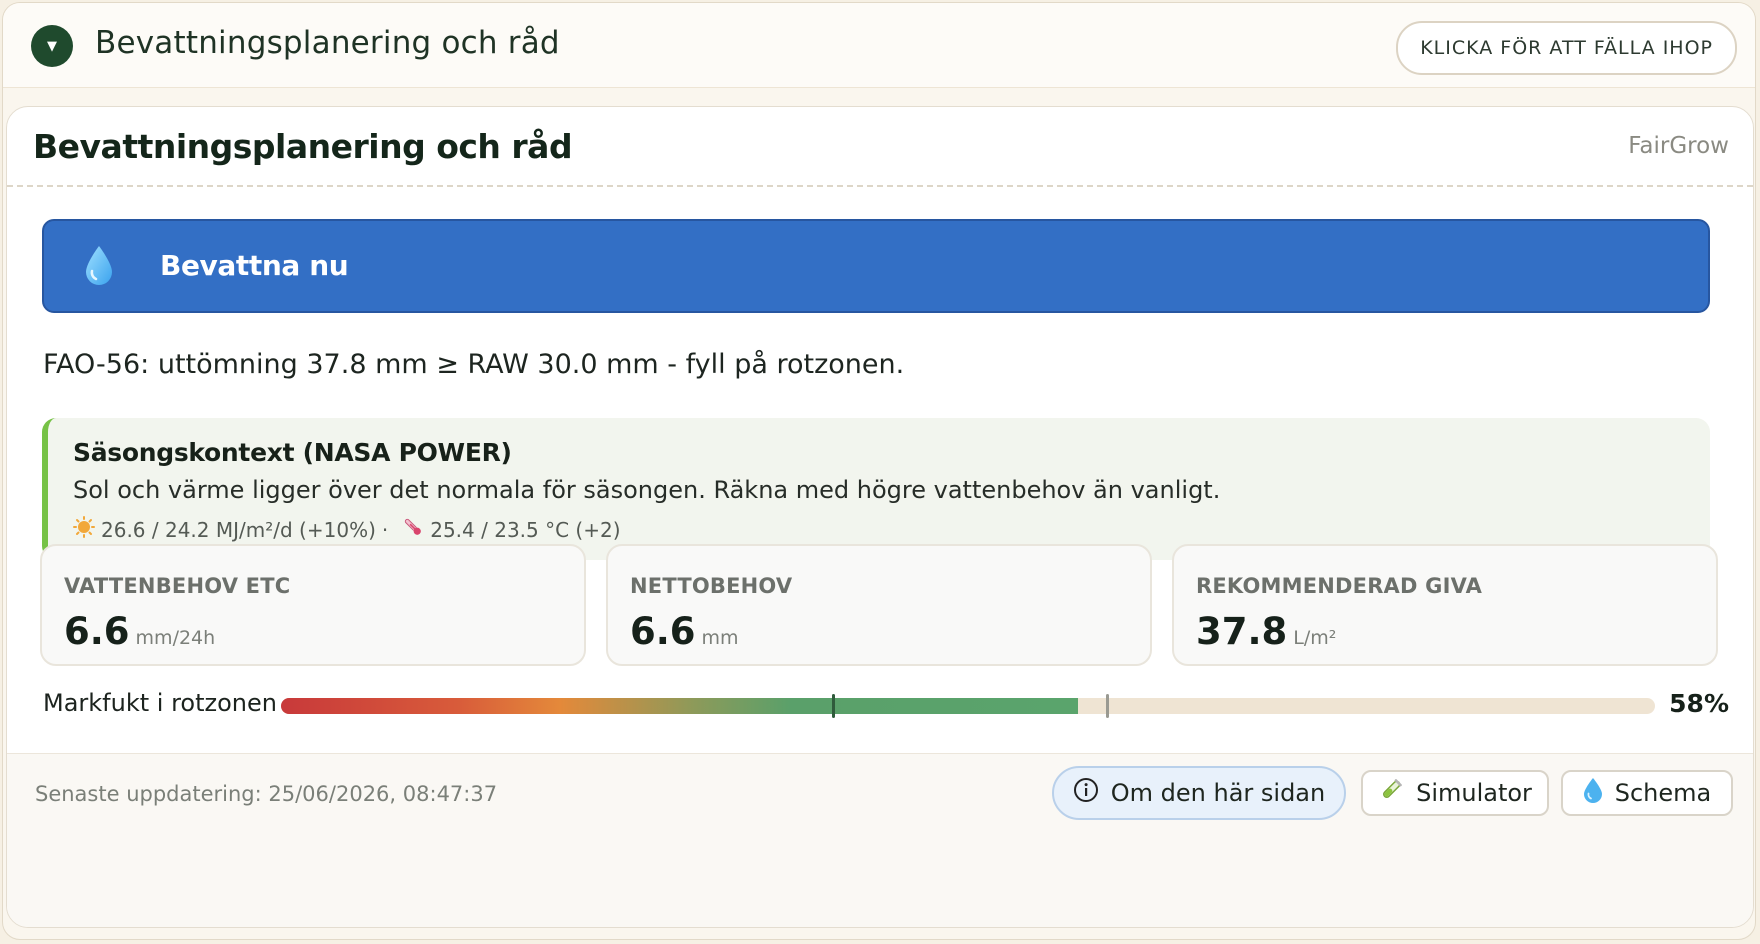 This screenshot has width=1760, height=944. I want to click on simulator-label: Simulator, so click(1474, 793).